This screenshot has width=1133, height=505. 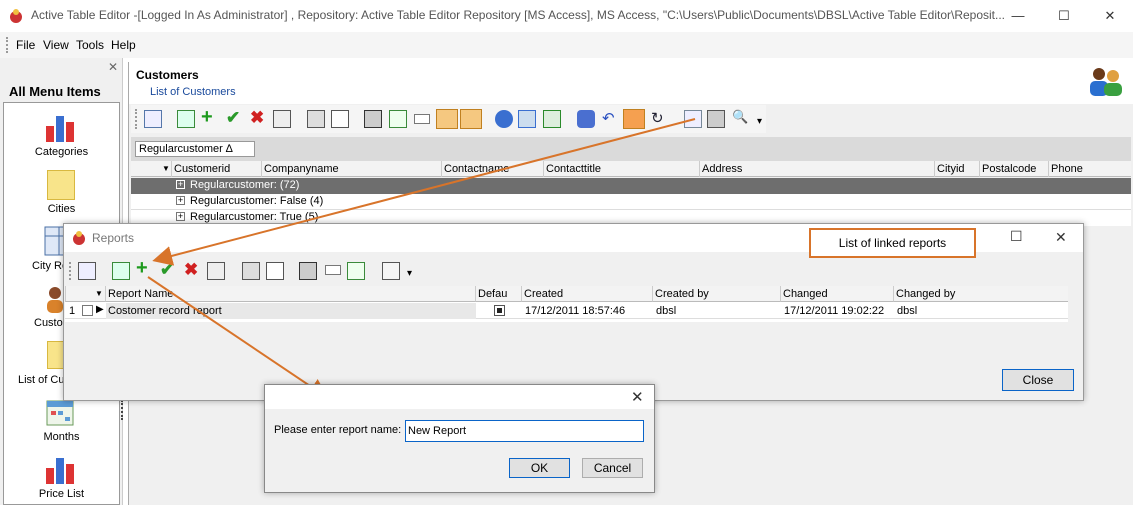 I want to click on group-row-label: Regularcustomer: (72), so click(x=245, y=185).